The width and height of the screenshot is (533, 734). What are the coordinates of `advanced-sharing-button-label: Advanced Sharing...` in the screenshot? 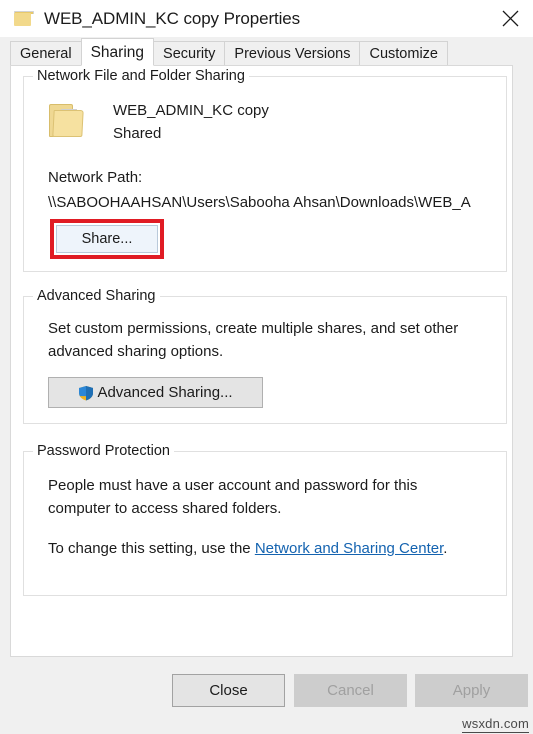 It's located at (165, 392).